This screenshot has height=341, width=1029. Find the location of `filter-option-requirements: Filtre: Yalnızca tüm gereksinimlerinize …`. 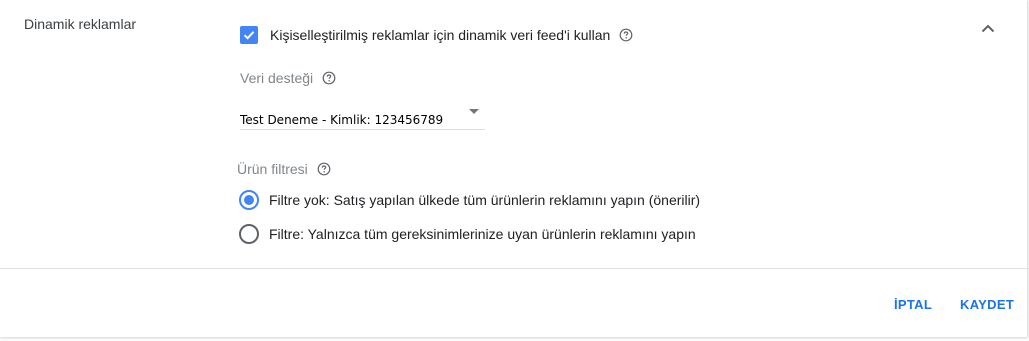

filter-option-requirements: Filtre: Yalnızca tüm gereksinimlerinize … is located at coordinates (467, 234).